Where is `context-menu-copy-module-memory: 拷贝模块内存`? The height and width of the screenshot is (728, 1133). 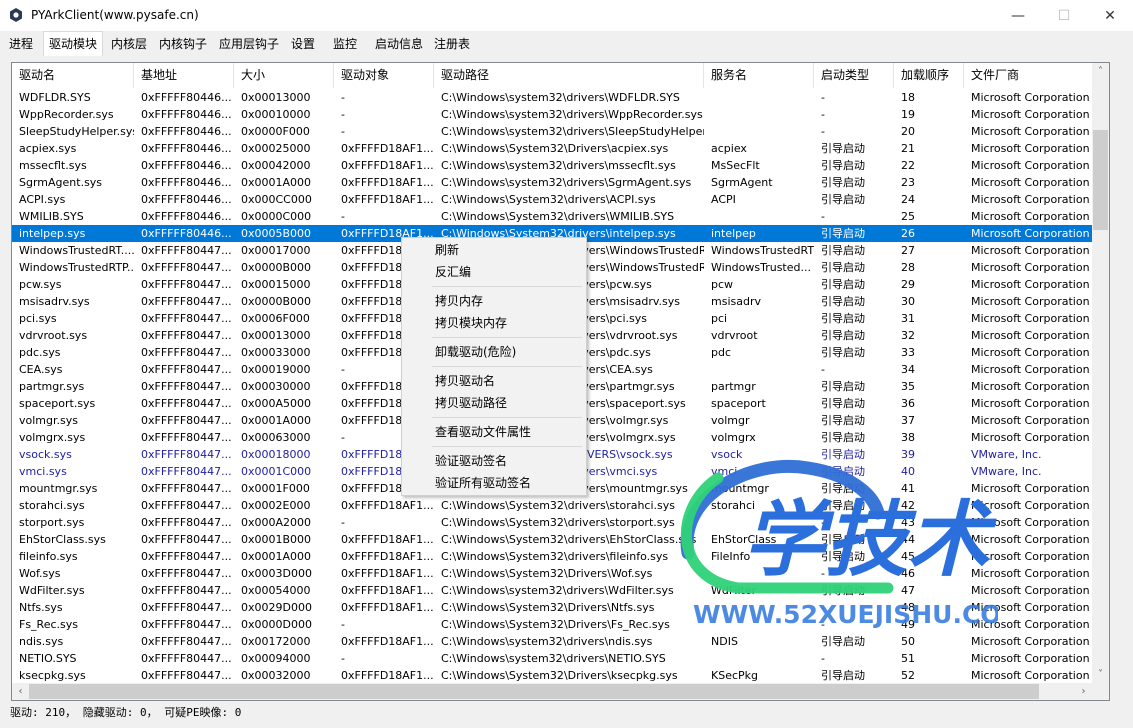
context-menu-copy-module-memory: 拷贝模块内存 is located at coordinates (494, 323).